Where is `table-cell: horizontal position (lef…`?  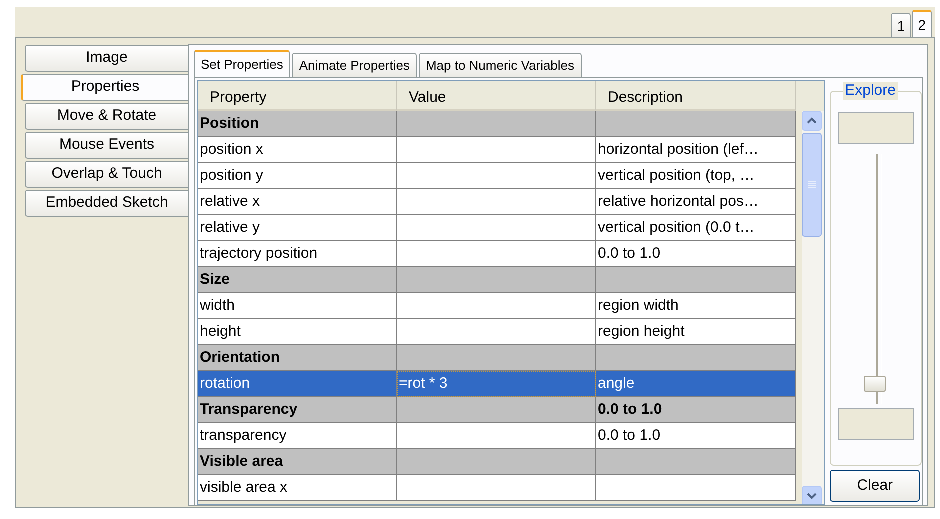
table-cell: horizontal position (lef… is located at coordinates (696, 150).